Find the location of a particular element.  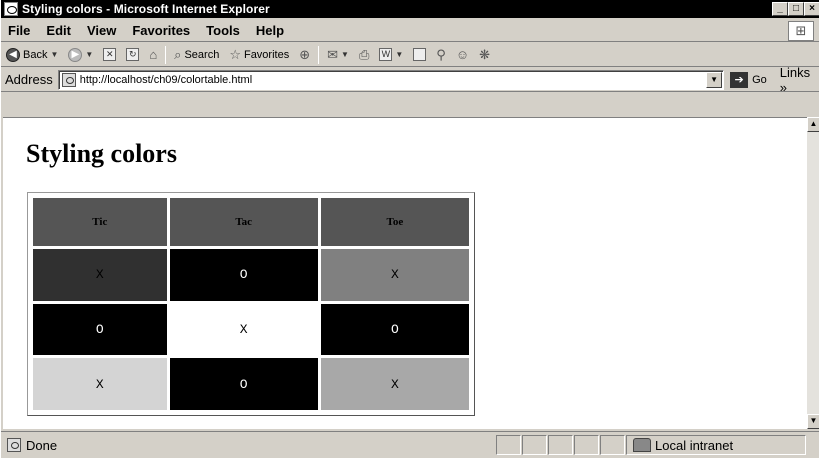

minimize-button: _ is located at coordinates (780, 9).